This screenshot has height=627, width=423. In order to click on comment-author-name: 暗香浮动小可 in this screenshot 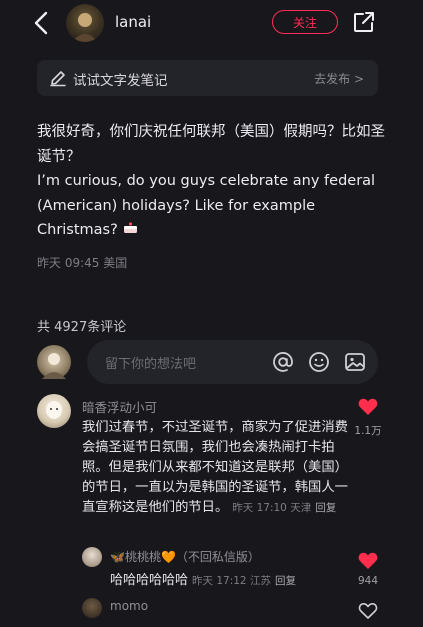, I will do `click(119, 406)`.